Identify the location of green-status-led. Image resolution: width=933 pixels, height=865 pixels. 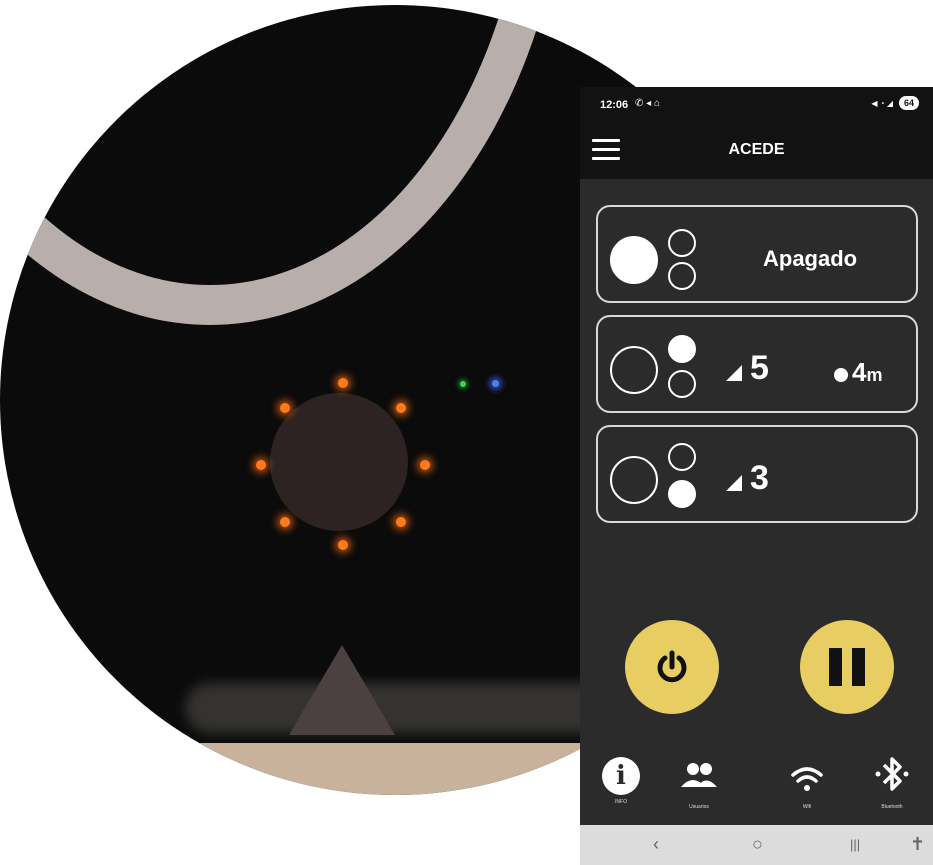
(463, 384).